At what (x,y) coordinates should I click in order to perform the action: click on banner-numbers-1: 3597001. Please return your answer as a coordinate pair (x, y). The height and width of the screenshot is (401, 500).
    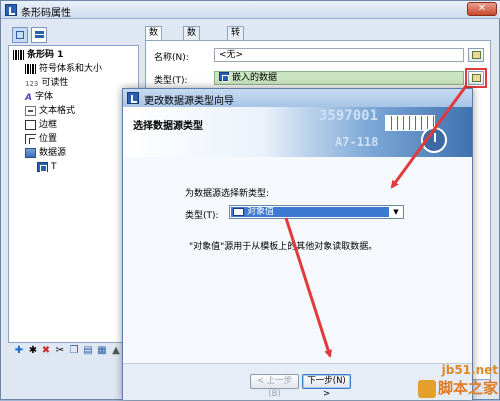
    Looking at the image, I should click on (349, 116).